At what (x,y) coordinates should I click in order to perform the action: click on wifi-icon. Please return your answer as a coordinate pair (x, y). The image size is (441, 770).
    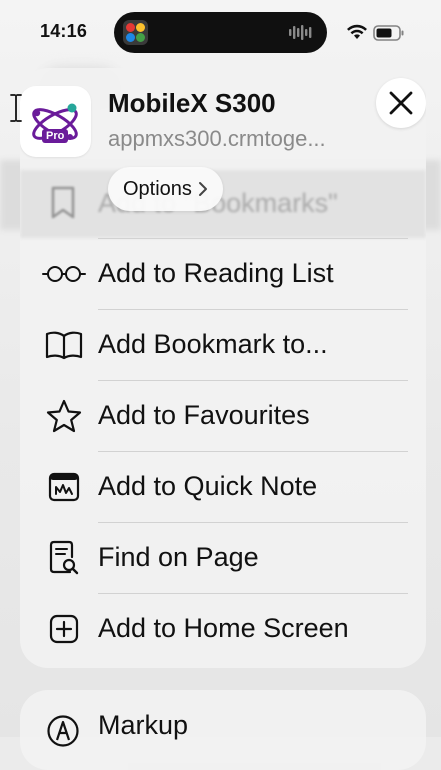
    Looking at the image, I should click on (357, 31).